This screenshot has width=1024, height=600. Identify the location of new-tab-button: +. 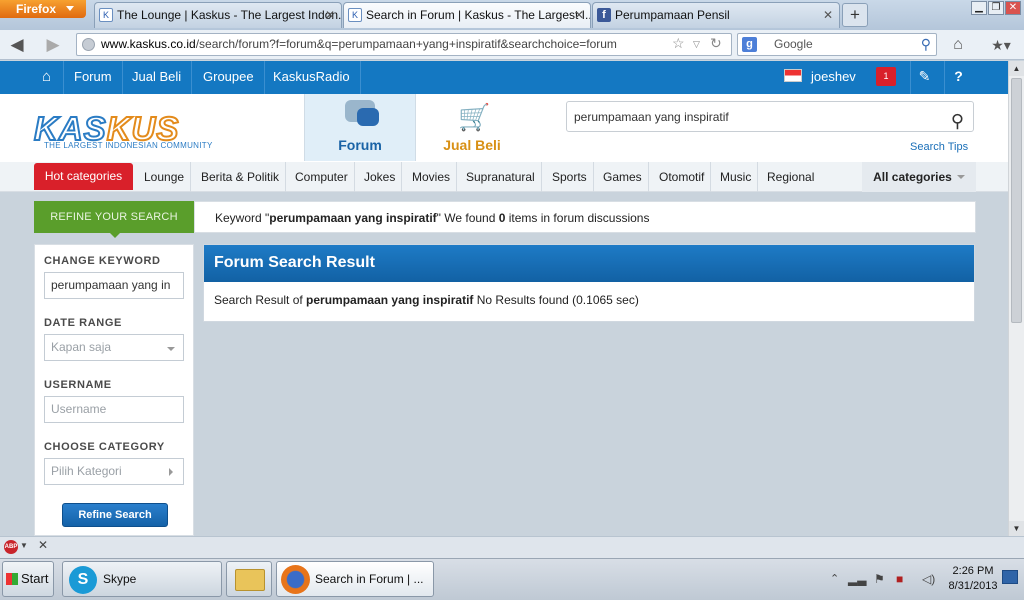
(855, 15).